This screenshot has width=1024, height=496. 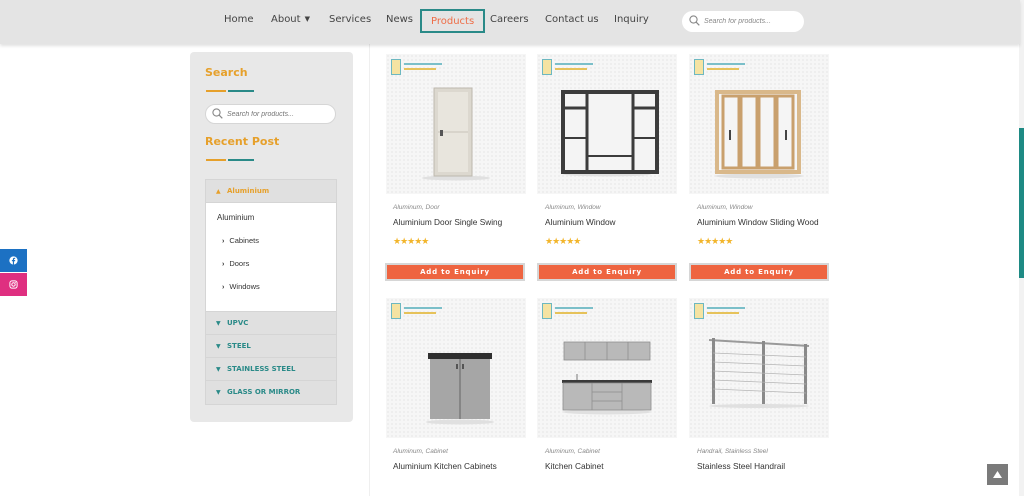 What do you see at coordinates (369, 270) in the screenshot?
I see `column-divider` at bounding box center [369, 270].